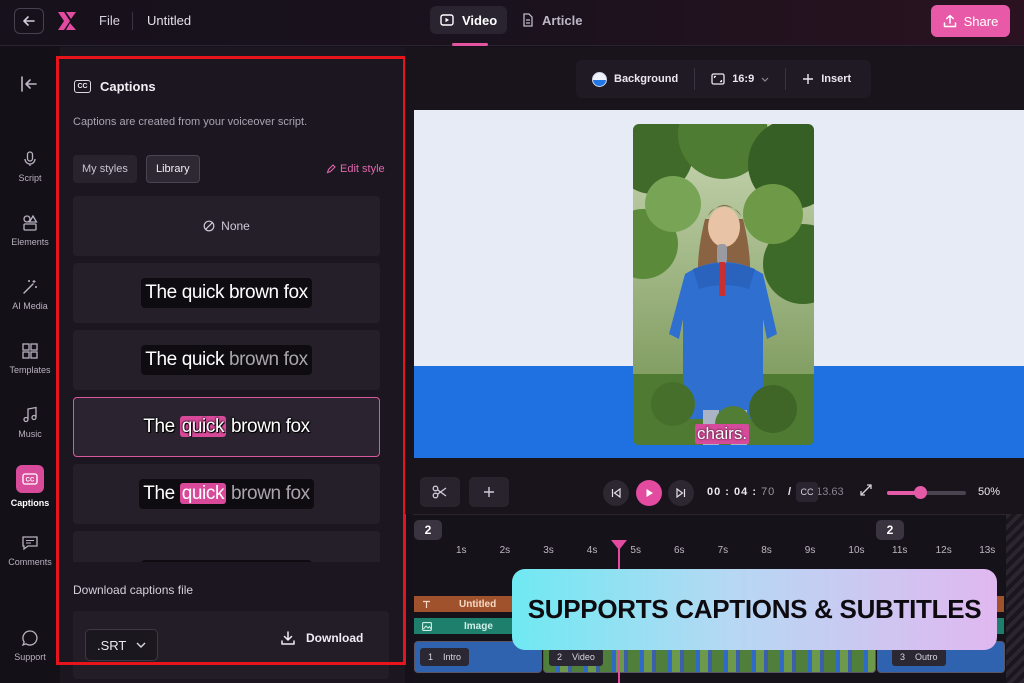 Image resolution: width=1024 pixels, height=683 pixels. I want to click on rail-item-captions: CC Captions, so click(30, 486).